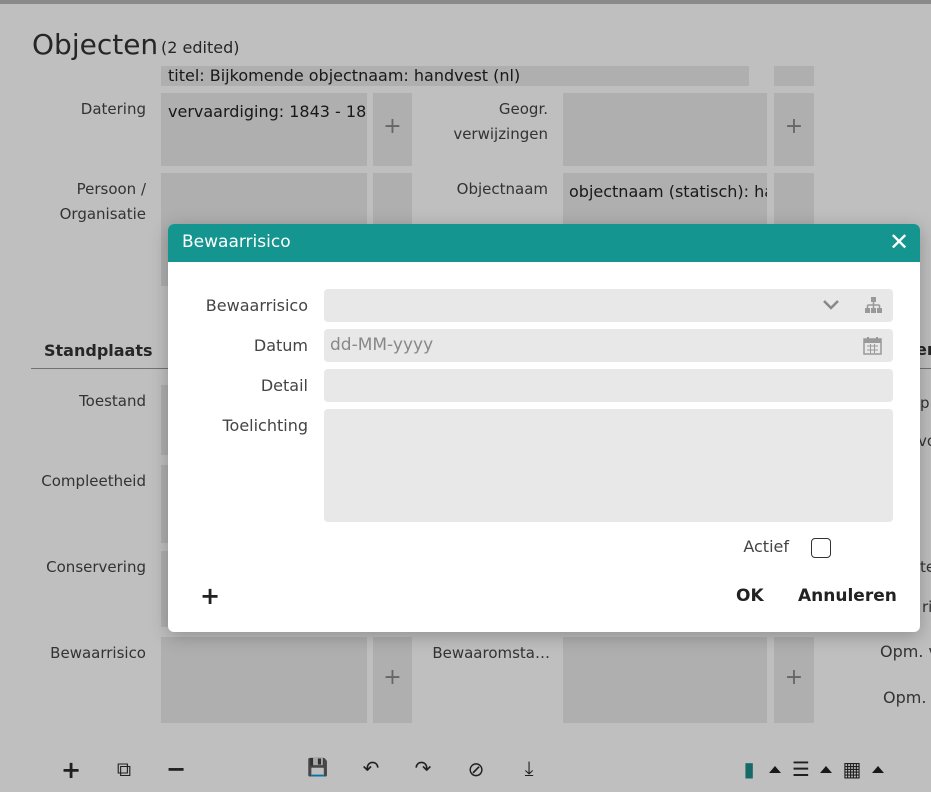  I want to click on chevron-down-icon, so click(831, 305).